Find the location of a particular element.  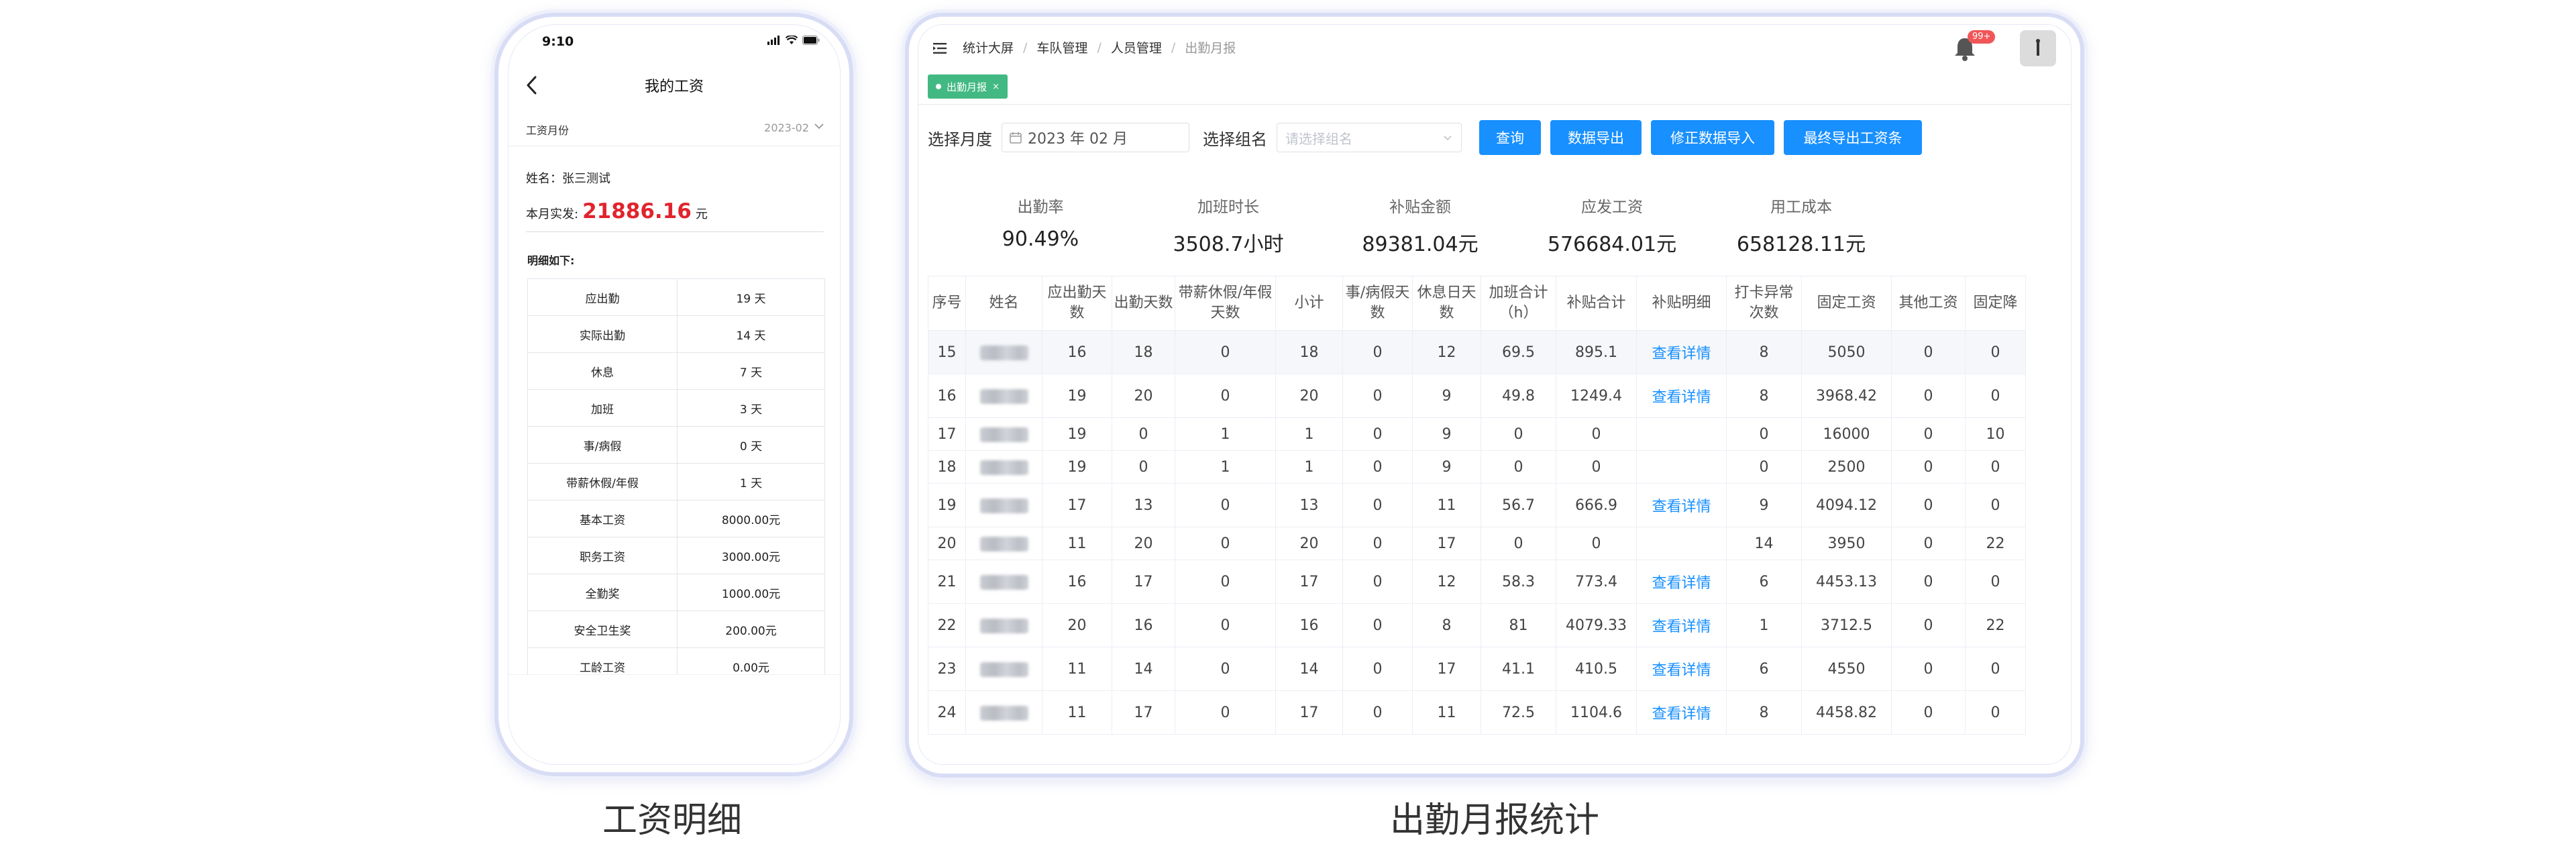

column-header: 固定降 is located at coordinates (1995, 303).